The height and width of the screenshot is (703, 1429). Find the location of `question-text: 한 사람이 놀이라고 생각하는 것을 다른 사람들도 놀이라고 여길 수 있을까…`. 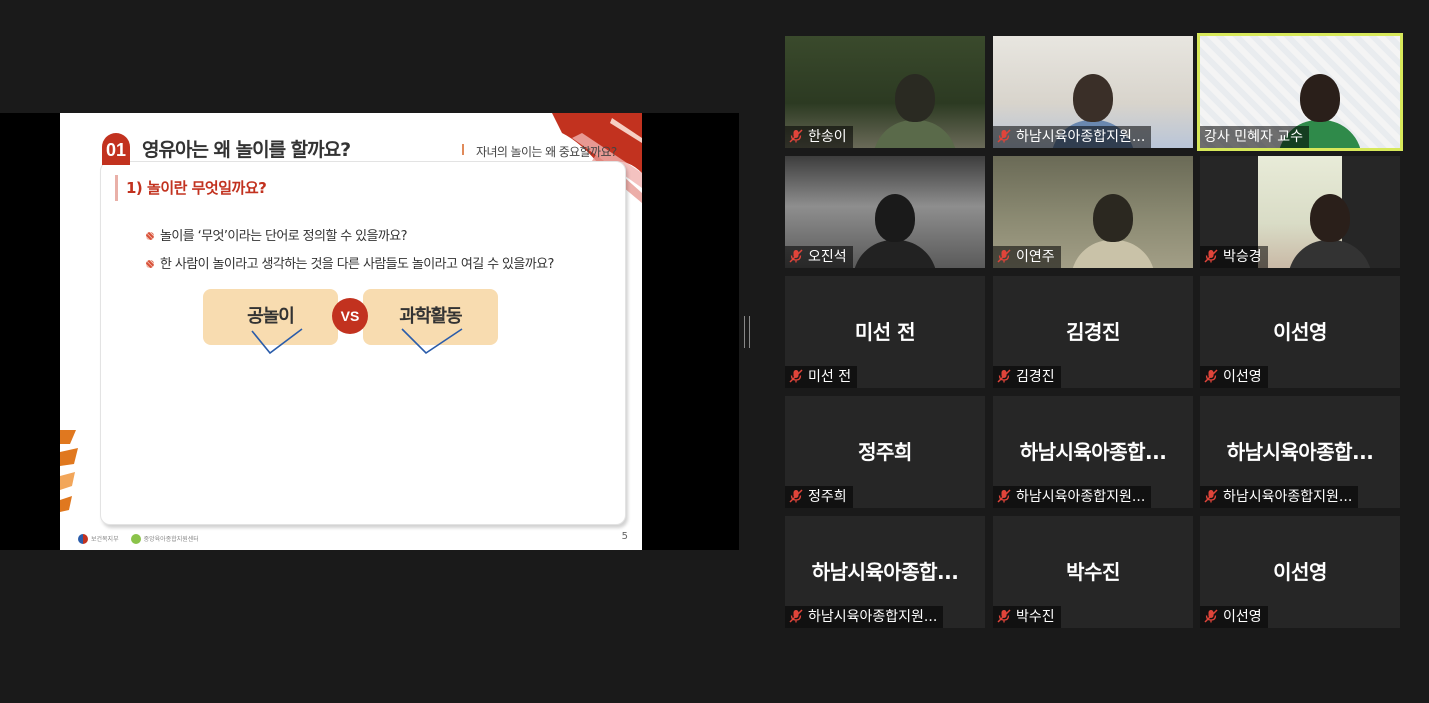

question-text: 한 사람이 놀이라고 생각하는 것을 다른 사람들도 놀이라고 여길 수 있을까… is located at coordinates (357, 264).